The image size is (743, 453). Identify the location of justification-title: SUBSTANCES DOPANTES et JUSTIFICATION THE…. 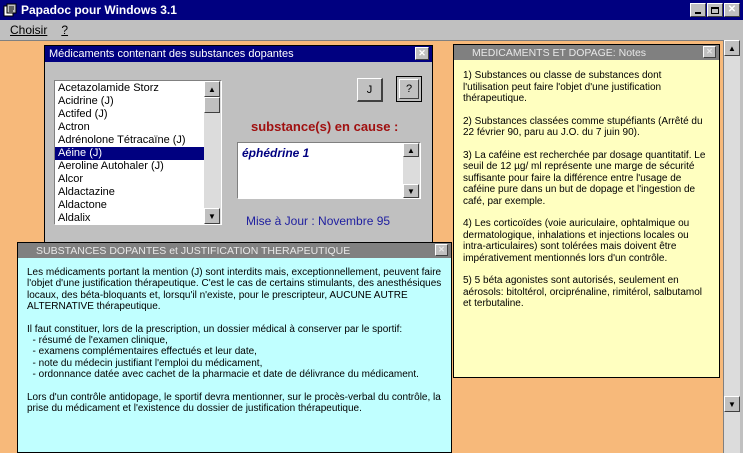
(193, 250).